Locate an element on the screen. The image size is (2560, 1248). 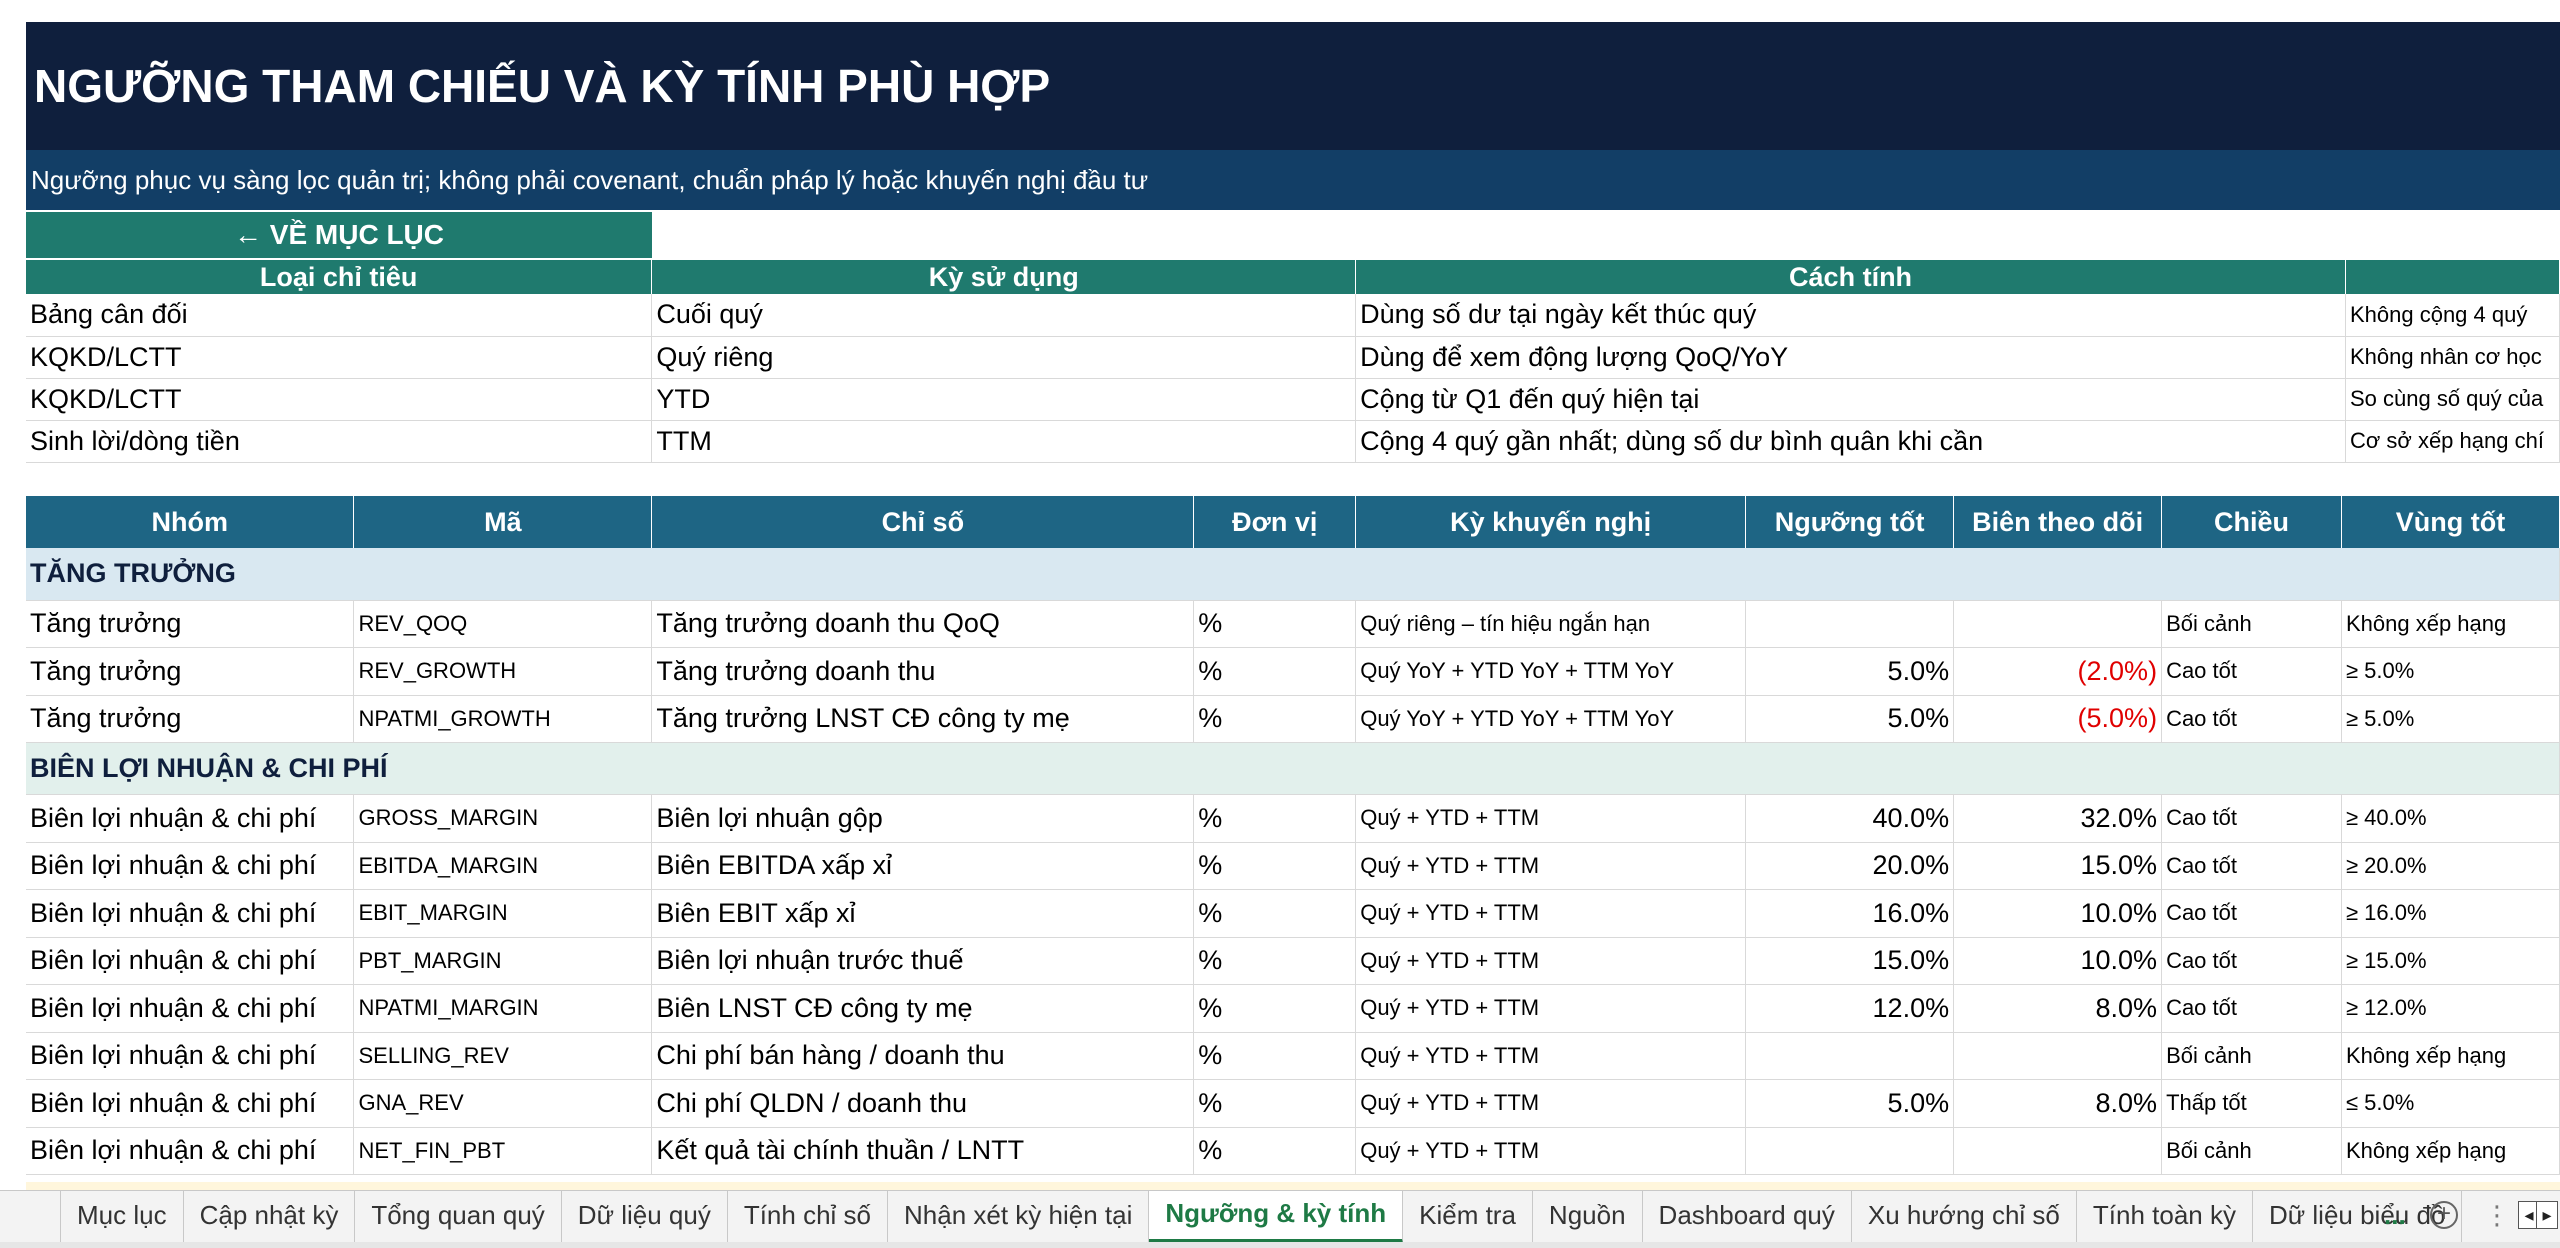
indicator-header-cell: Chỉ số is located at coordinates (923, 522).